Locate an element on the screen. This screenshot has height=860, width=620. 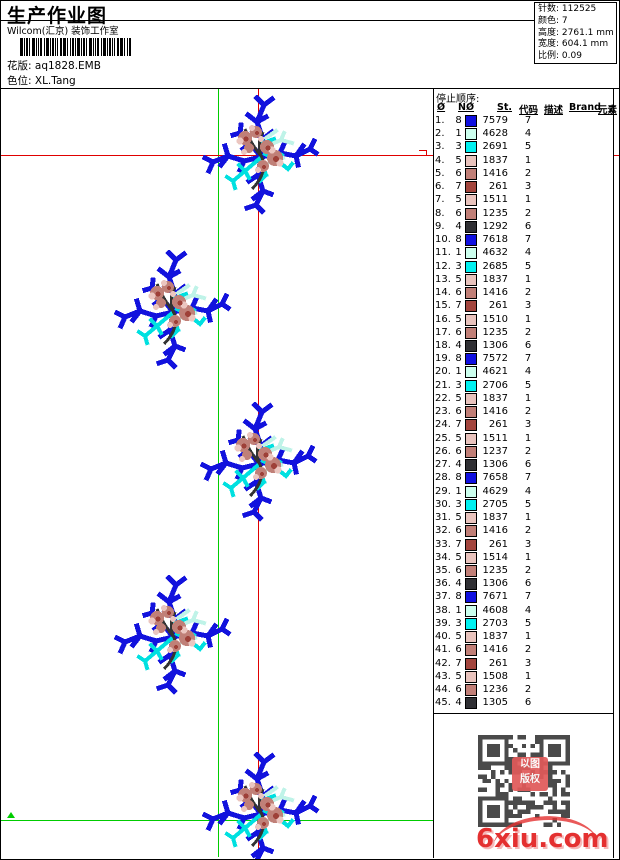
table-row: 2. 1 4628 4 is located at coordinates (523, 134).